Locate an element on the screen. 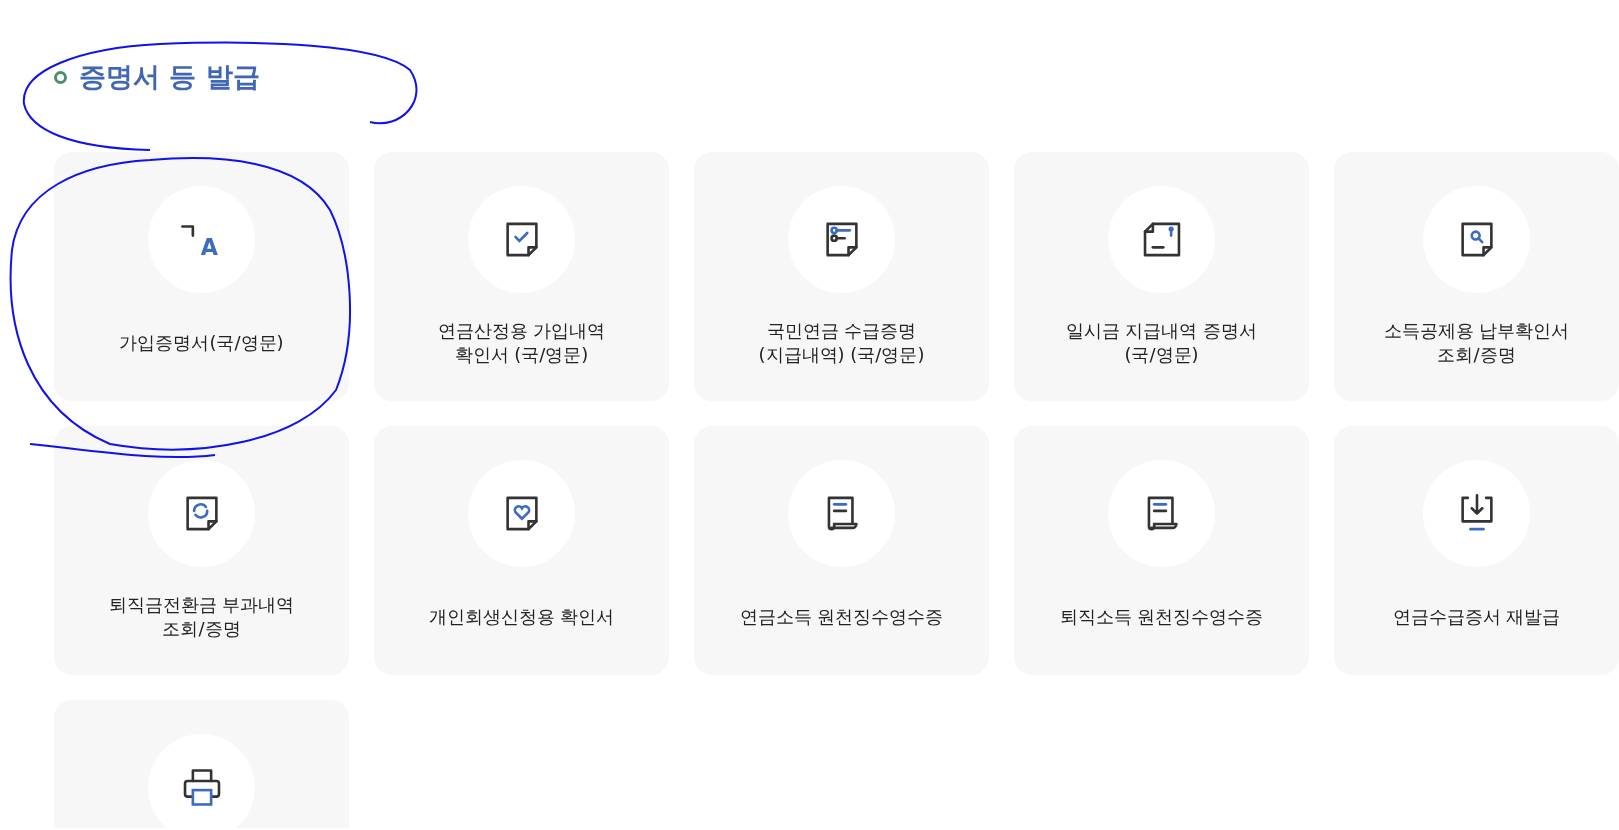 The height and width of the screenshot is (830, 1619). menu-card: 연금소득 원천징수영수증 is located at coordinates (841, 550).